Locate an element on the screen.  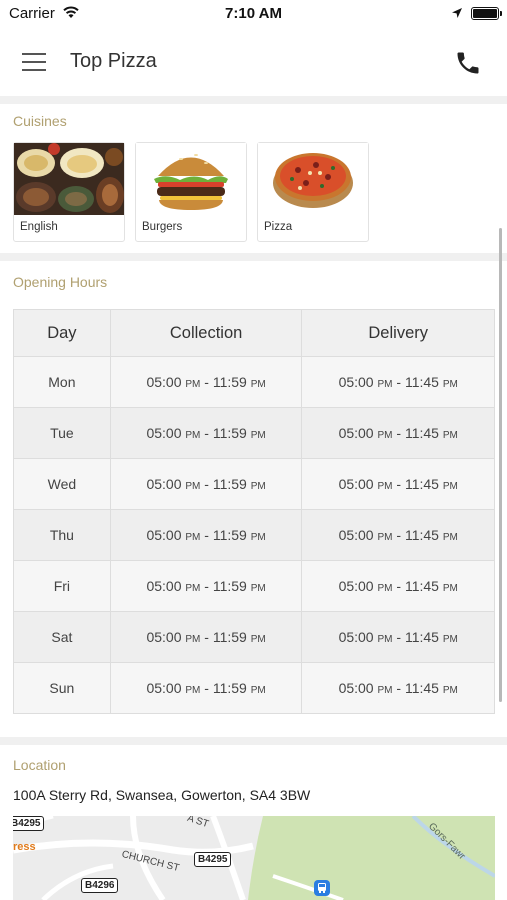
opening-hours-title: Opening Hours is located at coordinates (60, 282).